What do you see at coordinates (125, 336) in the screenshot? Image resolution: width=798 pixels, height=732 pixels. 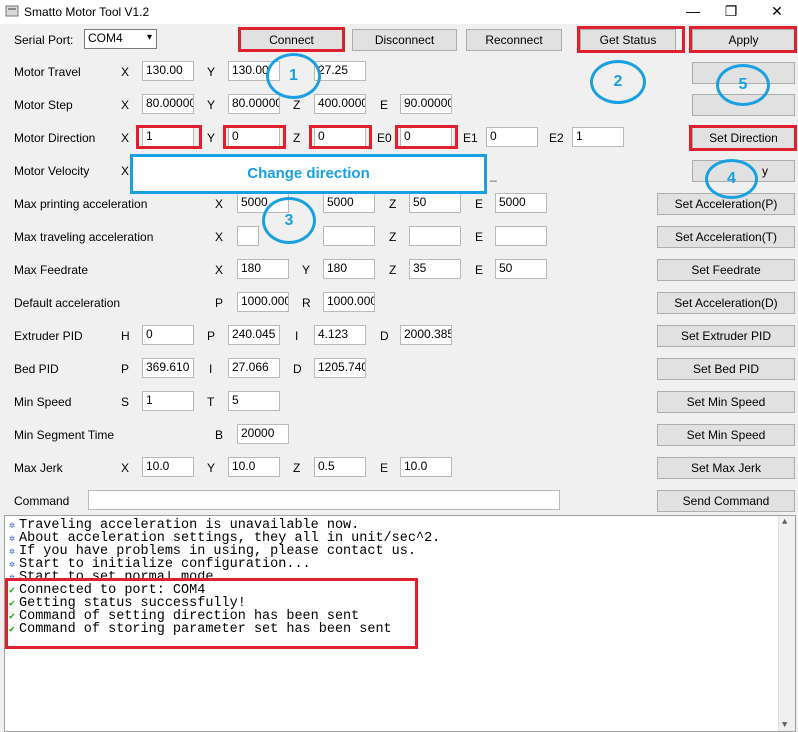 I see `axis-h-label: H` at bounding box center [125, 336].